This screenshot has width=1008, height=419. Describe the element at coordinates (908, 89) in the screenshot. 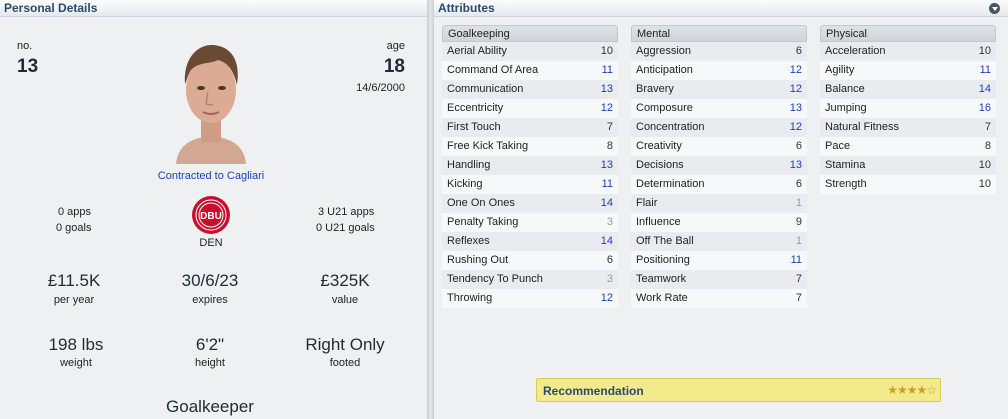

I see `attribute-row: Balance 14` at that location.